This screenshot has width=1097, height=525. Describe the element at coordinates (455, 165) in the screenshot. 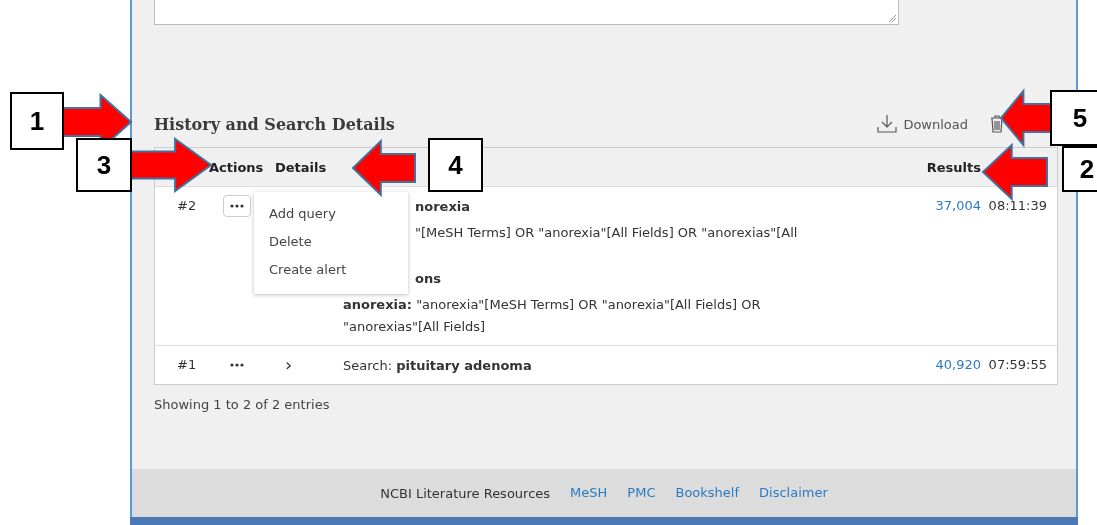

I see `callout-number: 4` at that location.